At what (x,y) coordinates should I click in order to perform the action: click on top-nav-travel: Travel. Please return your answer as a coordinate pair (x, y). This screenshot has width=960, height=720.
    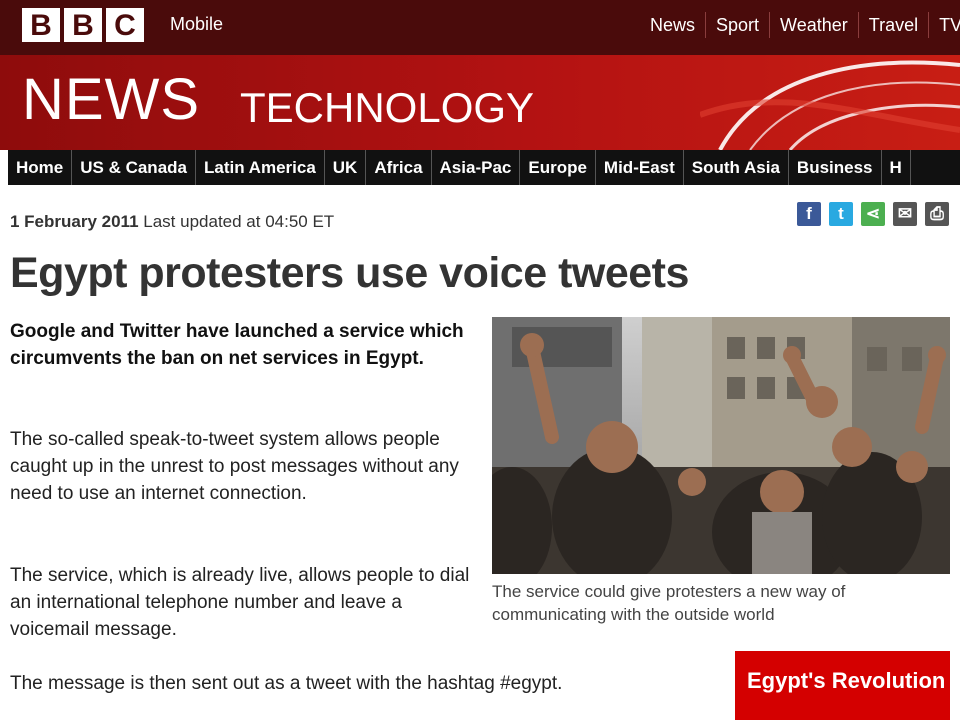
    Looking at the image, I should click on (892, 25).